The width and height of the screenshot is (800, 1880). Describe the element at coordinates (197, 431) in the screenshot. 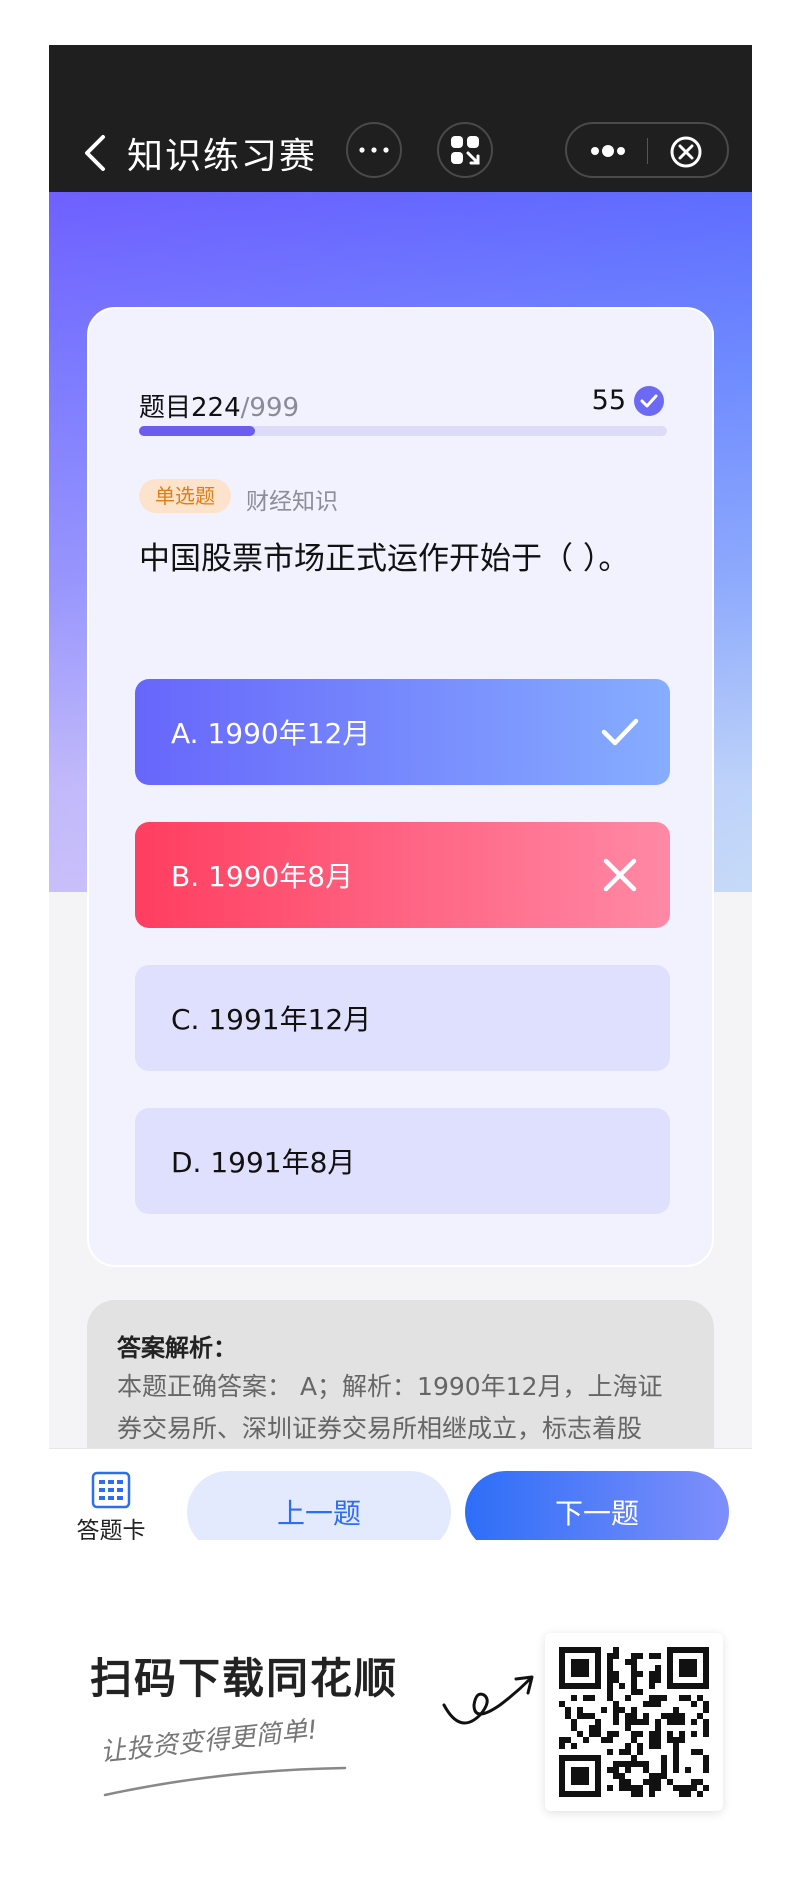

I see `progress-fill` at that location.